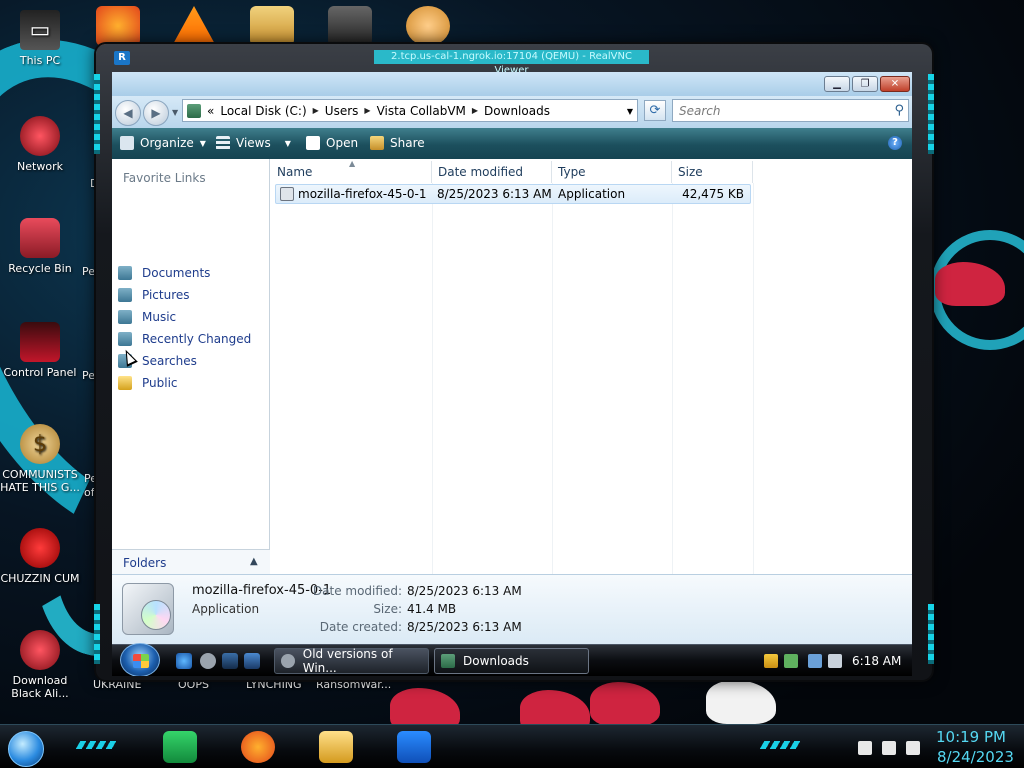 The image size is (1024, 768). Describe the element at coordinates (253, 143) in the screenshot. I see `views-button: Views ▼` at that location.